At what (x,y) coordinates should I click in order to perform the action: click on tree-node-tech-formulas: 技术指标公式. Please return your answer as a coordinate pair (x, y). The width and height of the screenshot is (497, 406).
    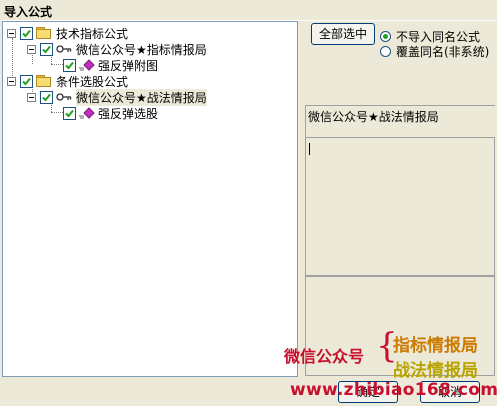
    Looking at the image, I should click on (67, 33).